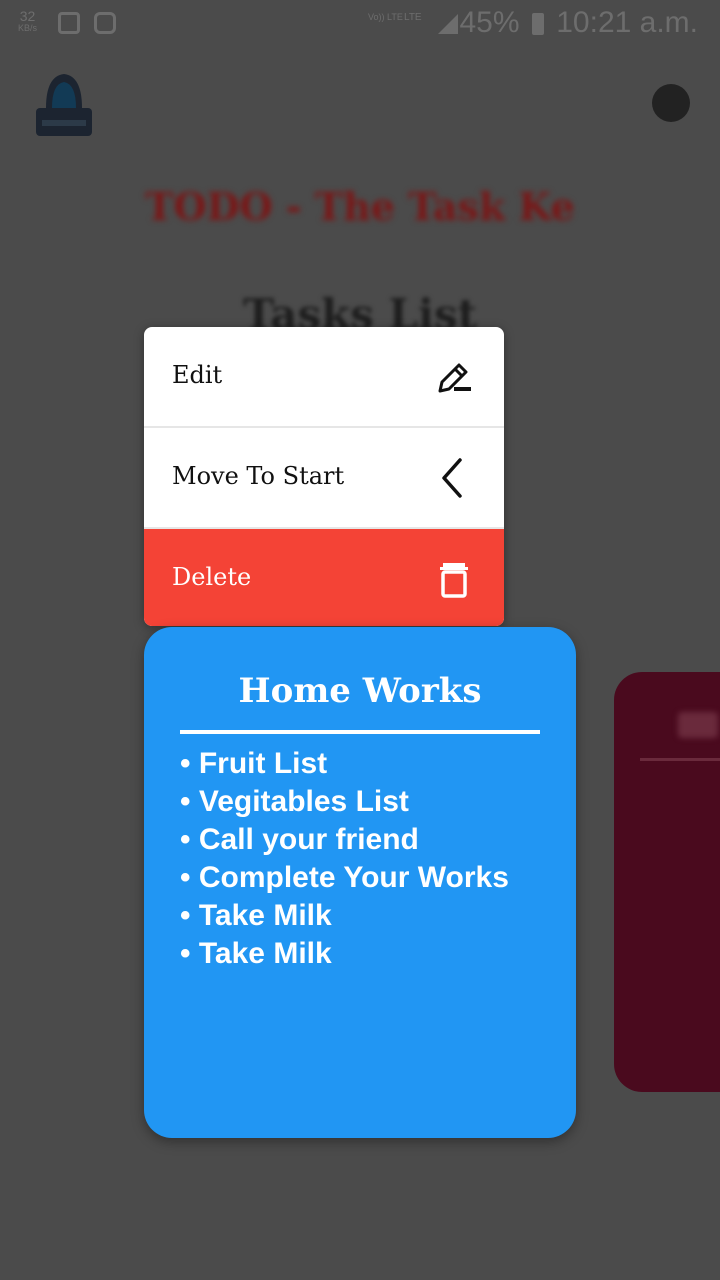 The width and height of the screenshot is (720, 1280). Describe the element at coordinates (454, 580) in the screenshot. I see `trash-icon` at that location.